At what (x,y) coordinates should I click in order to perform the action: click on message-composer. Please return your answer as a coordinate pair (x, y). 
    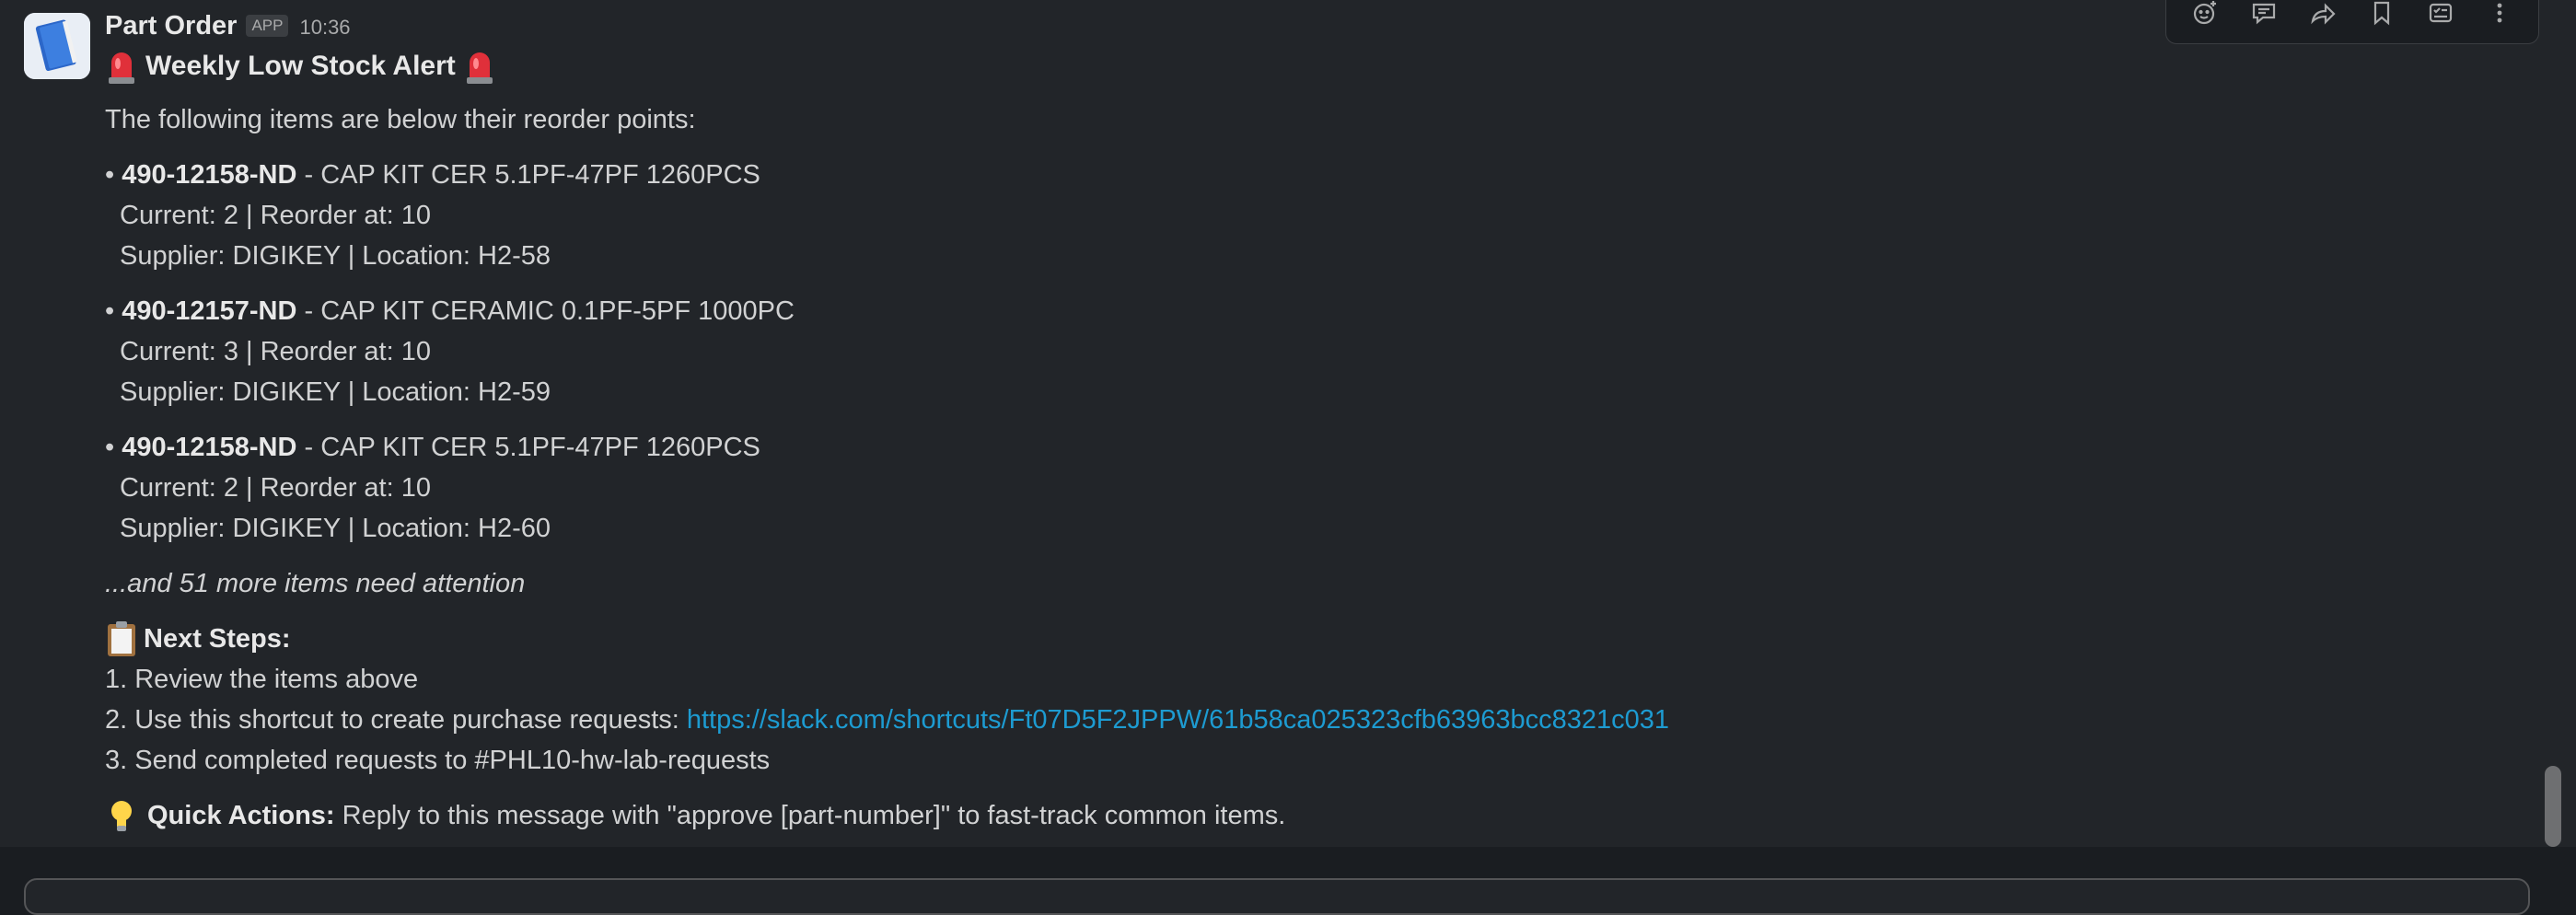
    Looking at the image, I should click on (1277, 896).